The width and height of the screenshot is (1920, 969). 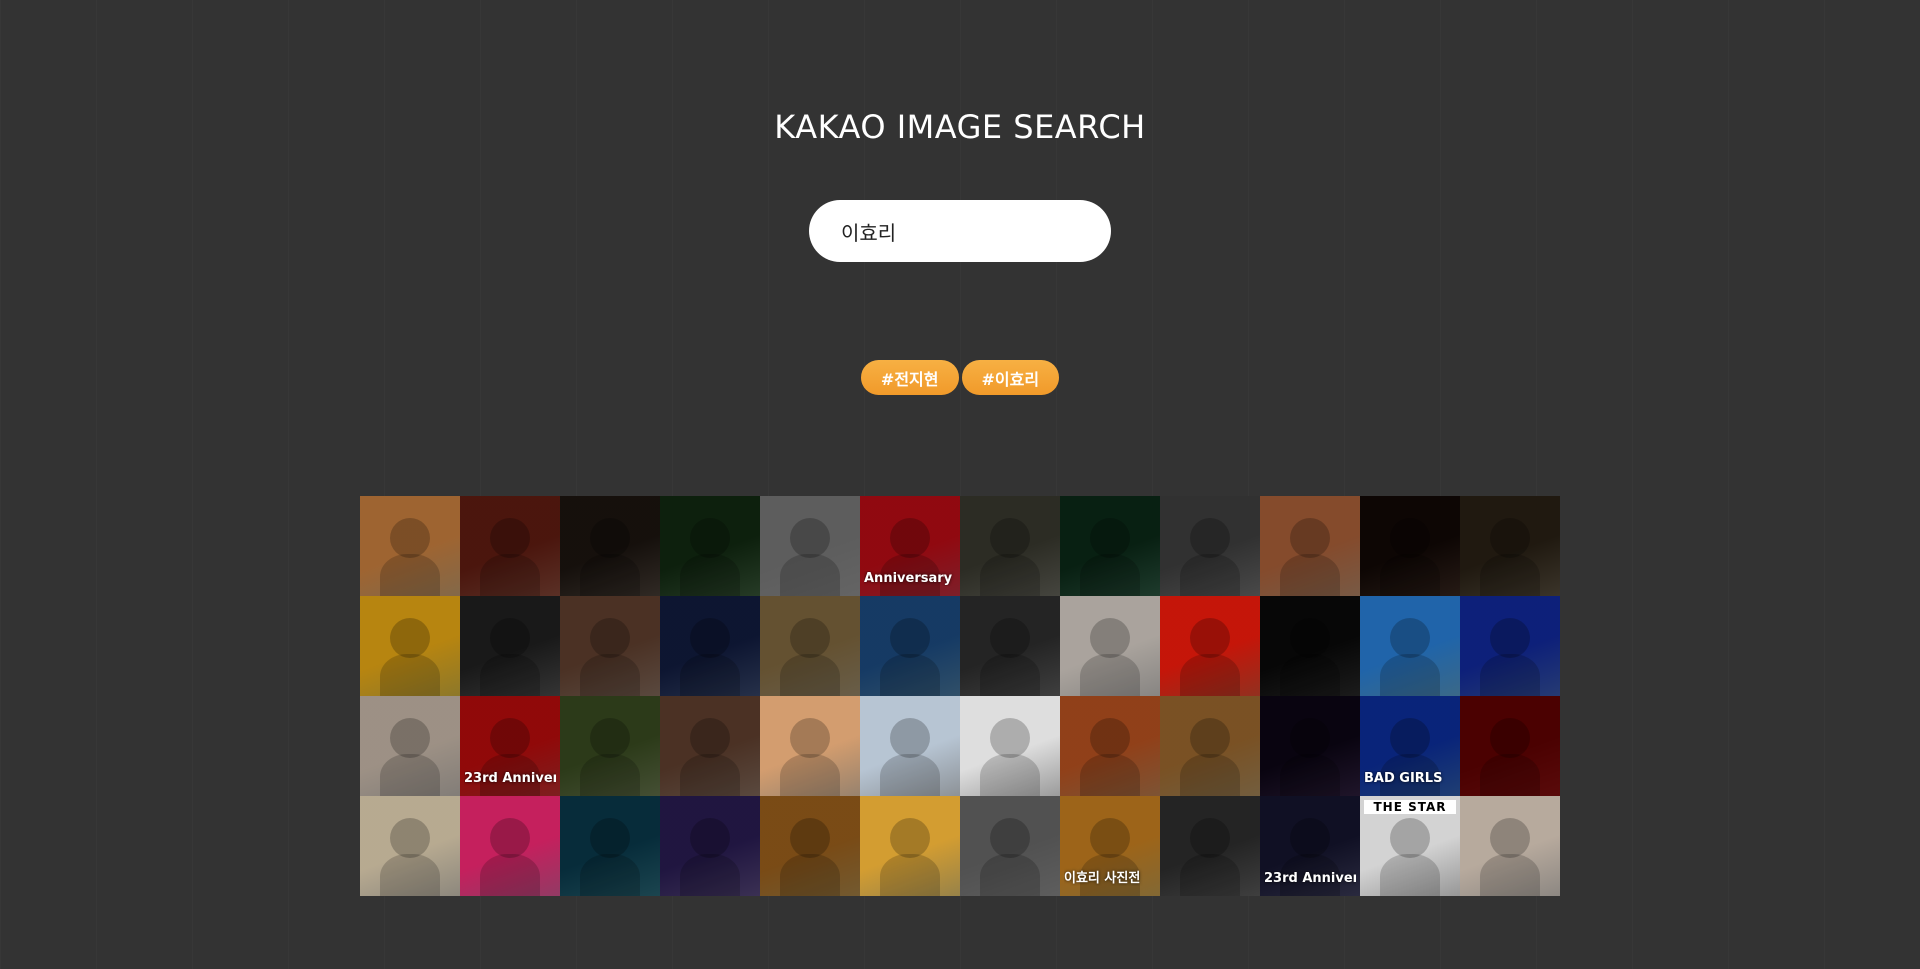 I want to click on search-box, so click(x=960, y=231).